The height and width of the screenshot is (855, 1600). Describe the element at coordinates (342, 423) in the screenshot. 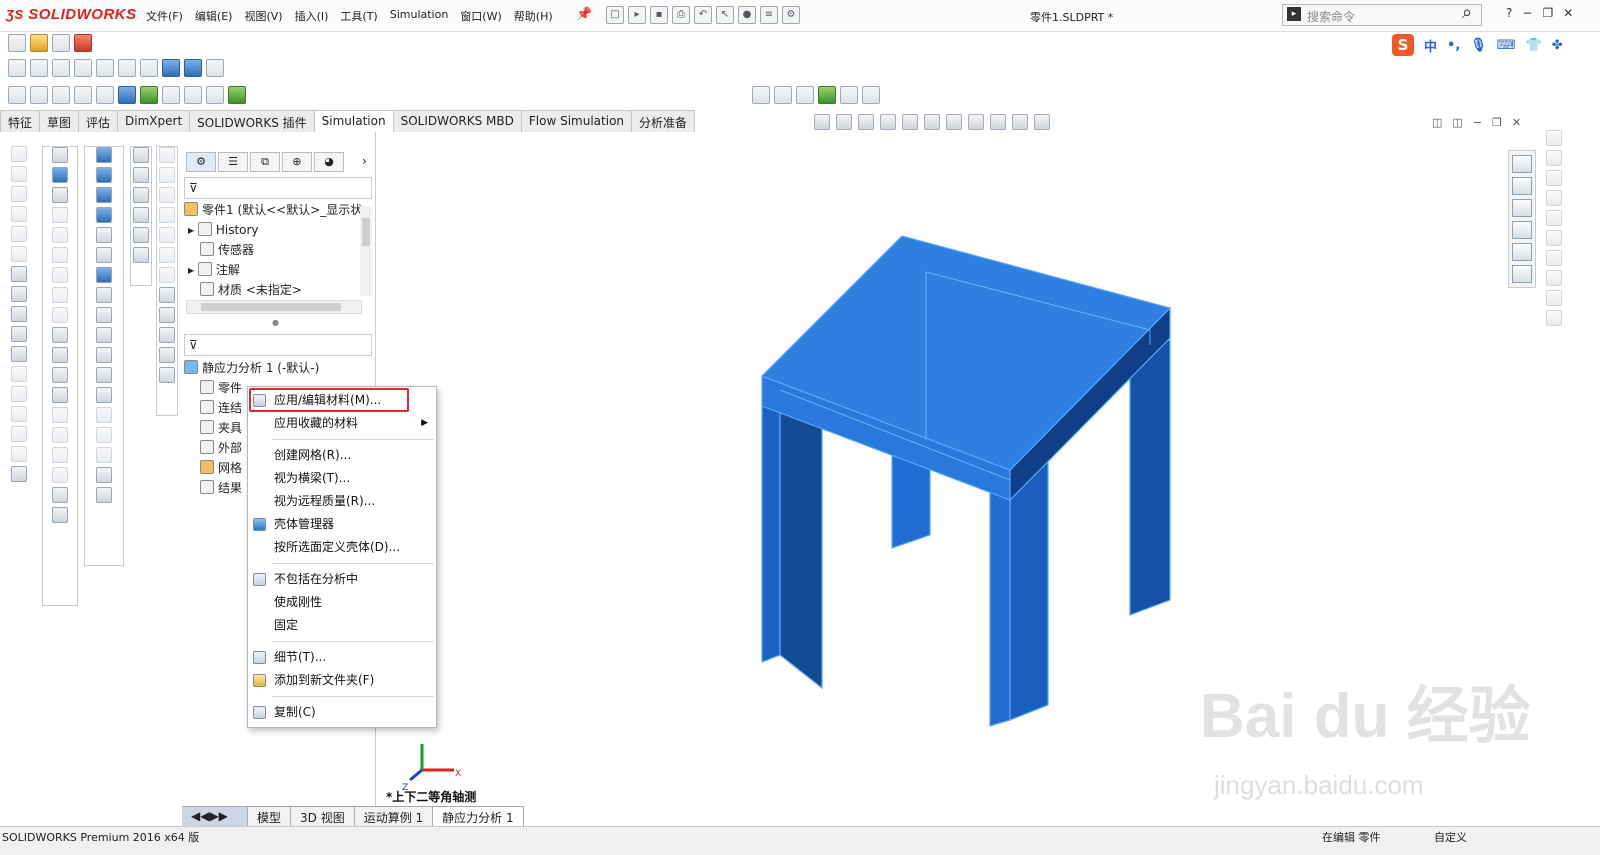

I see `menu-item-apply-favorite-material: 应用收藏的材料 ▶` at that location.